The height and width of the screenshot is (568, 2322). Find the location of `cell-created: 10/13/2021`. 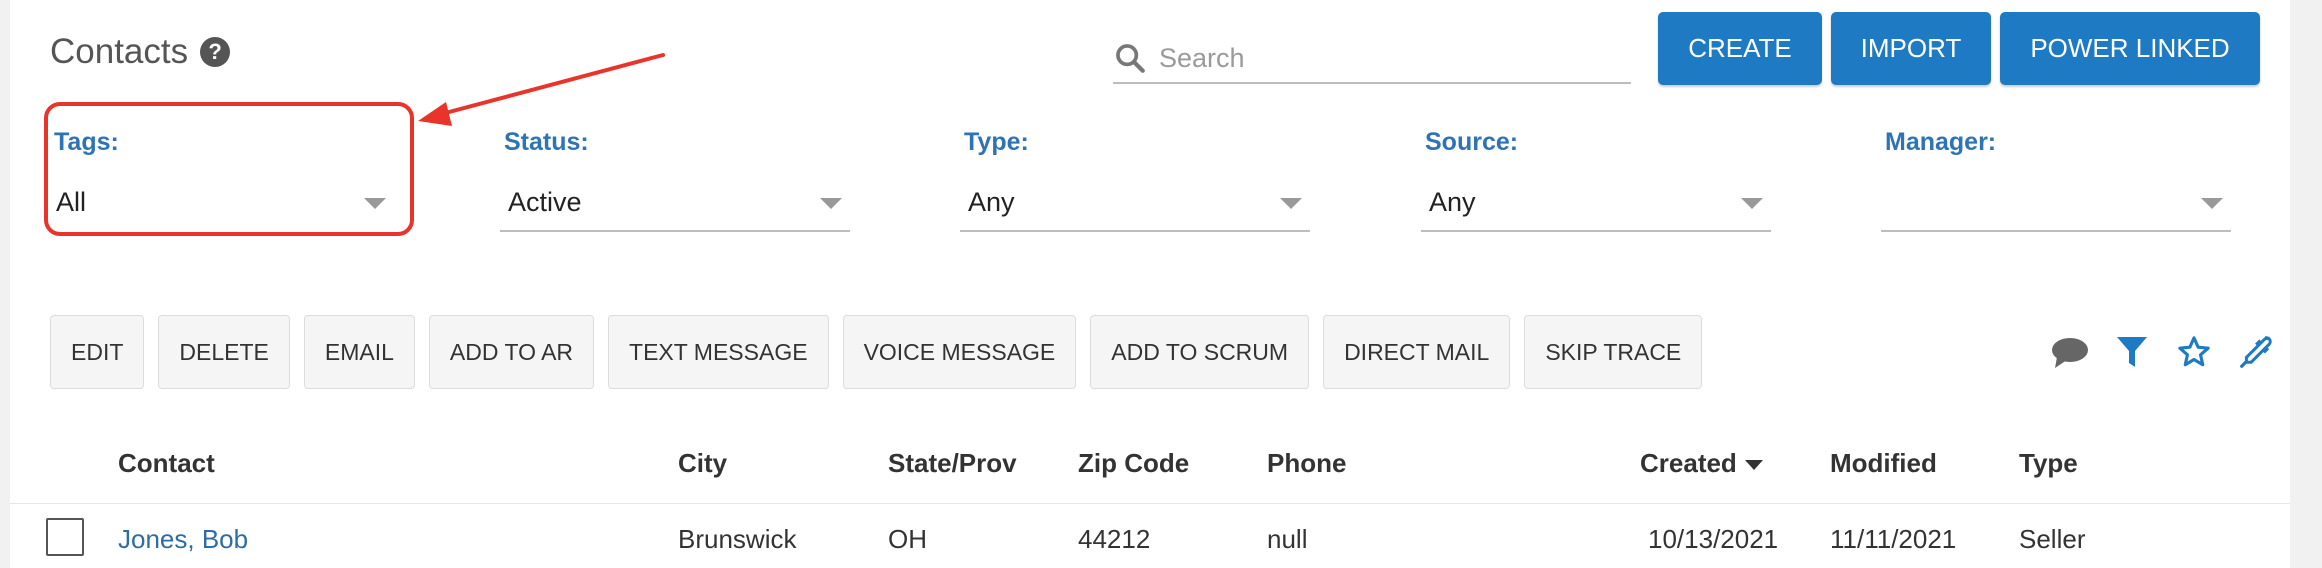

cell-created: 10/13/2021 is located at coordinates (1713, 539).